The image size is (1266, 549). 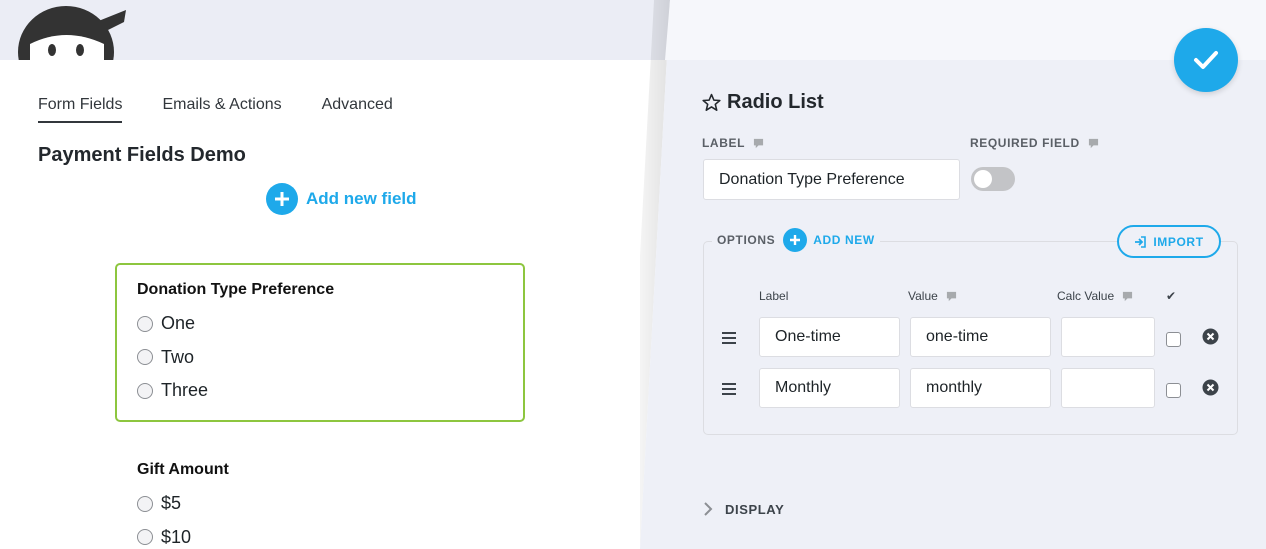 What do you see at coordinates (142, 155) in the screenshot?
I see `form-title: Payment Fields Demo` at bounding box center [142, 155].